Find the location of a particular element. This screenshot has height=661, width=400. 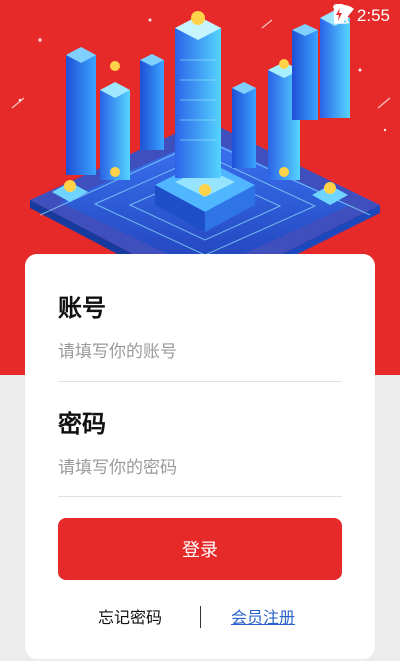

login-button: 登录 is located at coordinates (200, 549).